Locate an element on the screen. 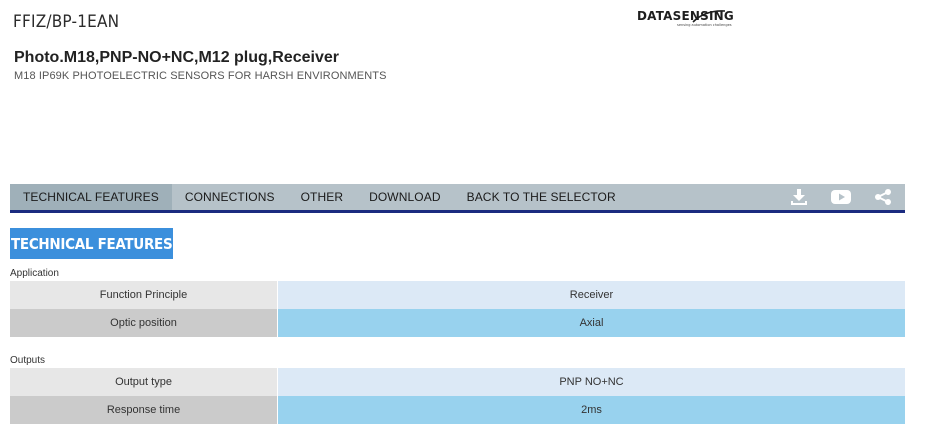  tab-technical-features: TECHNICAL FEATURES is located at coordinates (91, 197).